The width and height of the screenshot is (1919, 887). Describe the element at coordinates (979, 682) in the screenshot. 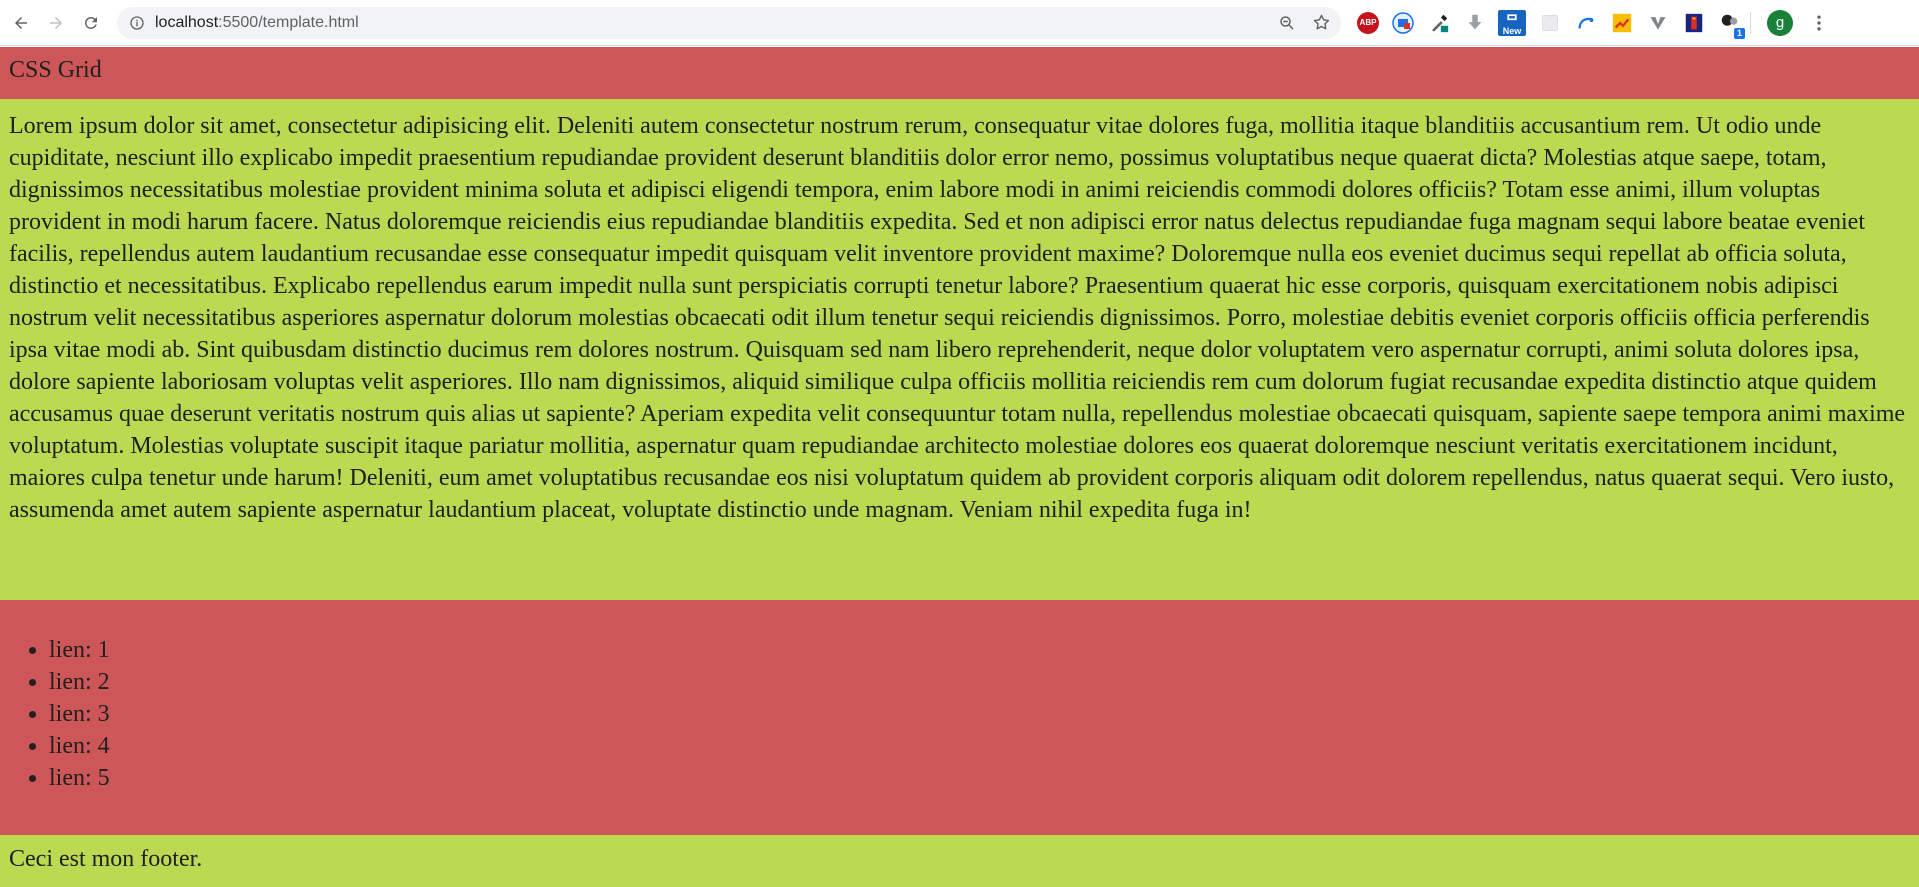

I see `list-item-link-2: lien: 2` at that location.